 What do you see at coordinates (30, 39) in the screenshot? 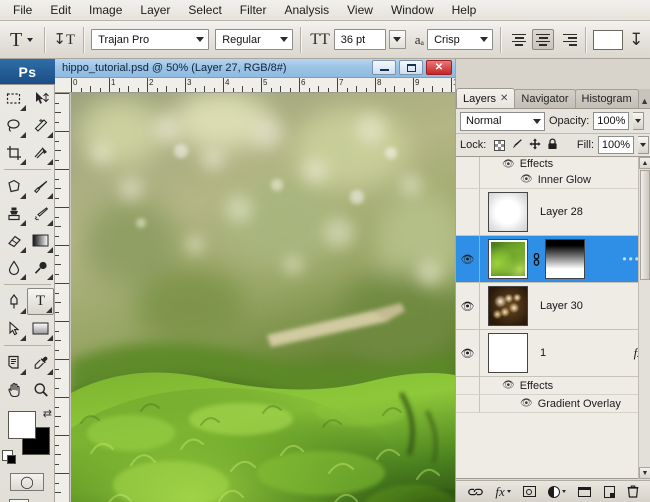
I see `chevron-down-icon` at bounding box center [30, 39].